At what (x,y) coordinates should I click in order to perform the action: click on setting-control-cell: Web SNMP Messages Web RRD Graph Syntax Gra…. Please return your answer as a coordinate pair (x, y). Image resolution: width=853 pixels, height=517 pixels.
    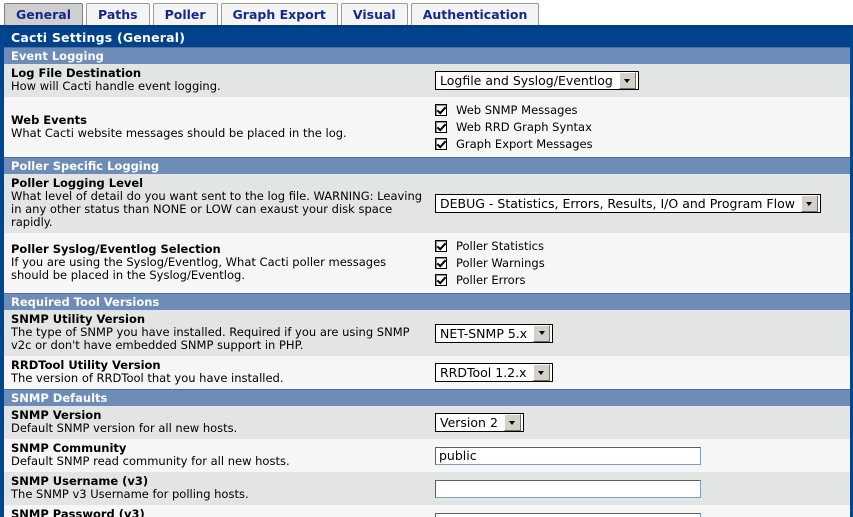
    Looking at the image, I should click on (640, 127).